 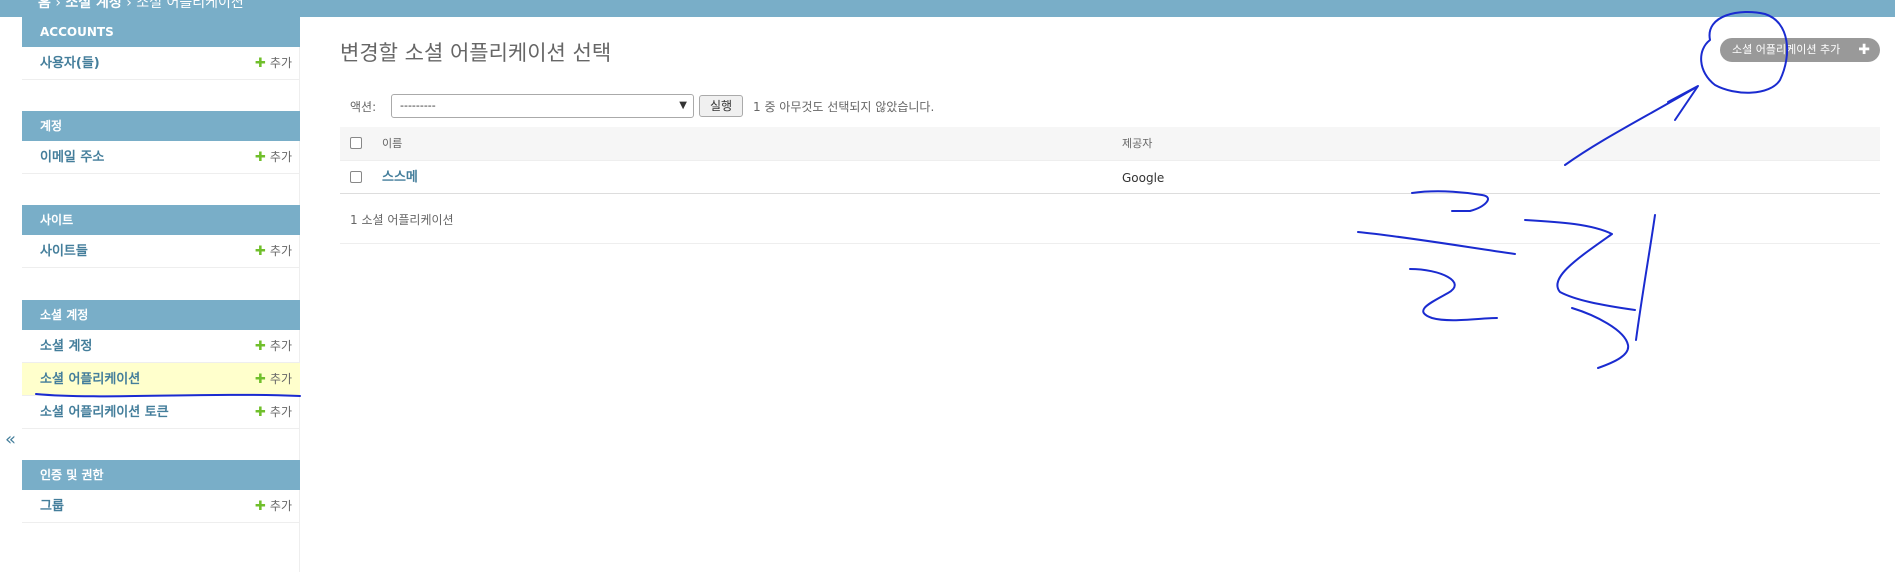 I want to click on sidebar-item-social-application-tokens: 소셜 어플리케이션 토큰 ✚ 추가, so click(x=161, y=412).